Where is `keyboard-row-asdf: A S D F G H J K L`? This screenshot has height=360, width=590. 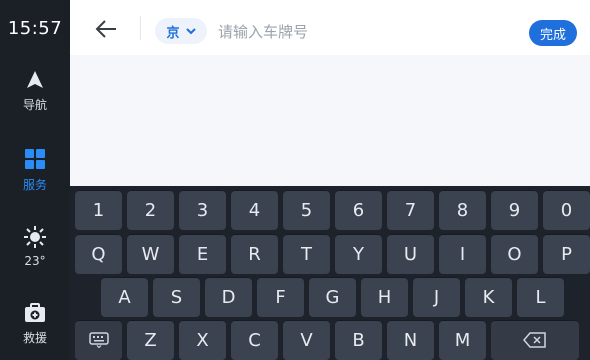
keyboard-row-asdf: A S D F G H J K L is located at coordinates (330, 297).